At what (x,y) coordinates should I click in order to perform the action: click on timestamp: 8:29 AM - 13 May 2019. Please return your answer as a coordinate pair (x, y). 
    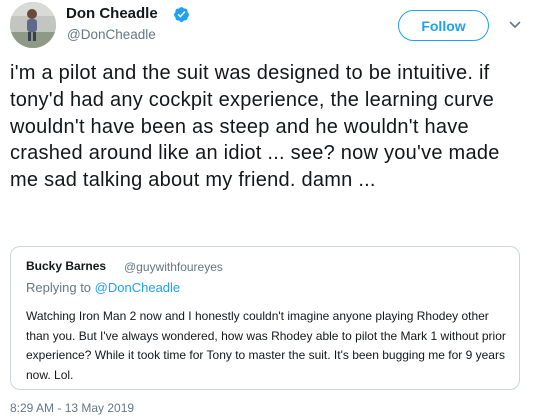
    Looking at the image, I should click on (72, 408).